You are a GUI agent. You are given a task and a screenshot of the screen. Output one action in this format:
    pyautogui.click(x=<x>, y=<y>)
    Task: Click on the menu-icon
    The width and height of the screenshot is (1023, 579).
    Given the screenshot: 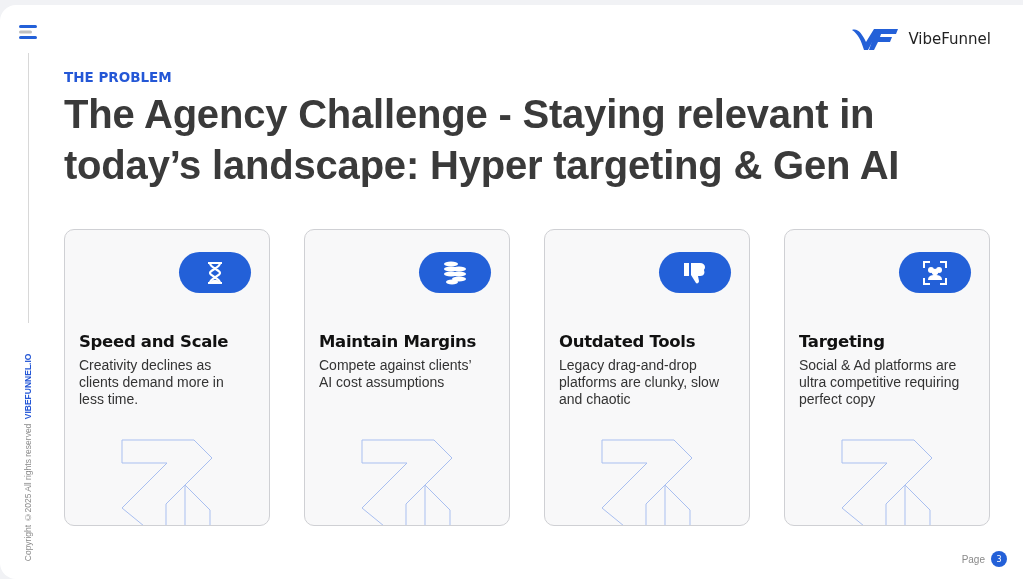 What is the action you would take?
    pyautogui.click(x=28, y=32)
    